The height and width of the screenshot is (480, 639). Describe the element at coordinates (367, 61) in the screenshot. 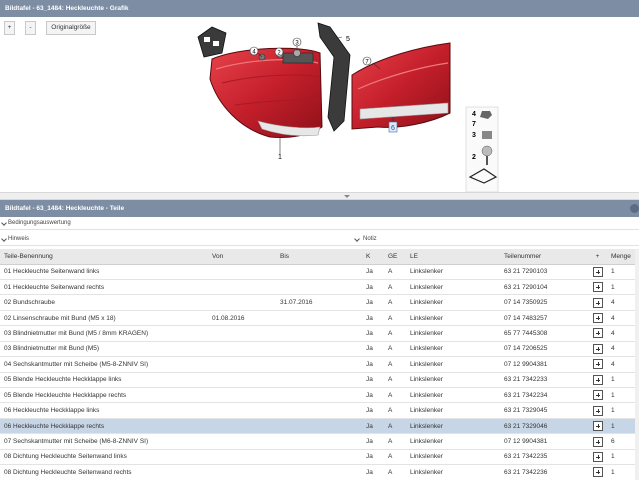

I see `callout-7: 7` at that location.